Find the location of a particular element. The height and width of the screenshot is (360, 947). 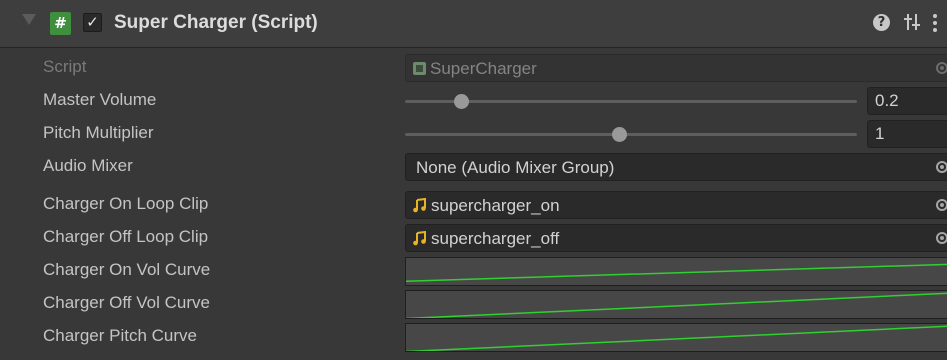

field-row-script: Script SuperCharger is located at coordinates (473, 68).